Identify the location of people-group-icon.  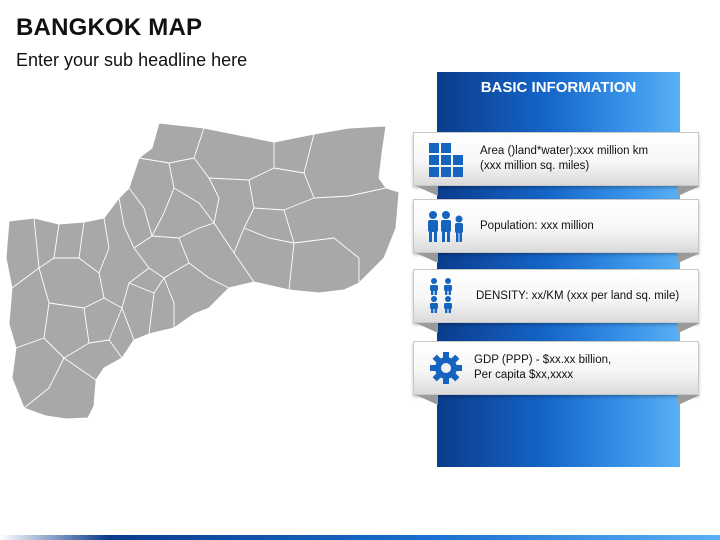
(445, 226).